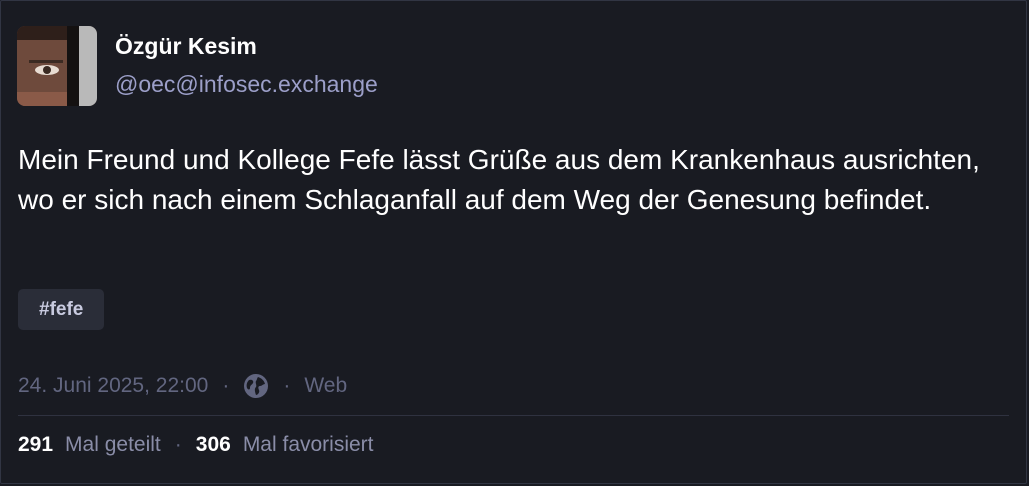  I want to click on post-header: Özgür Kesim @oec@infosec.exchange, so click(197, 66).